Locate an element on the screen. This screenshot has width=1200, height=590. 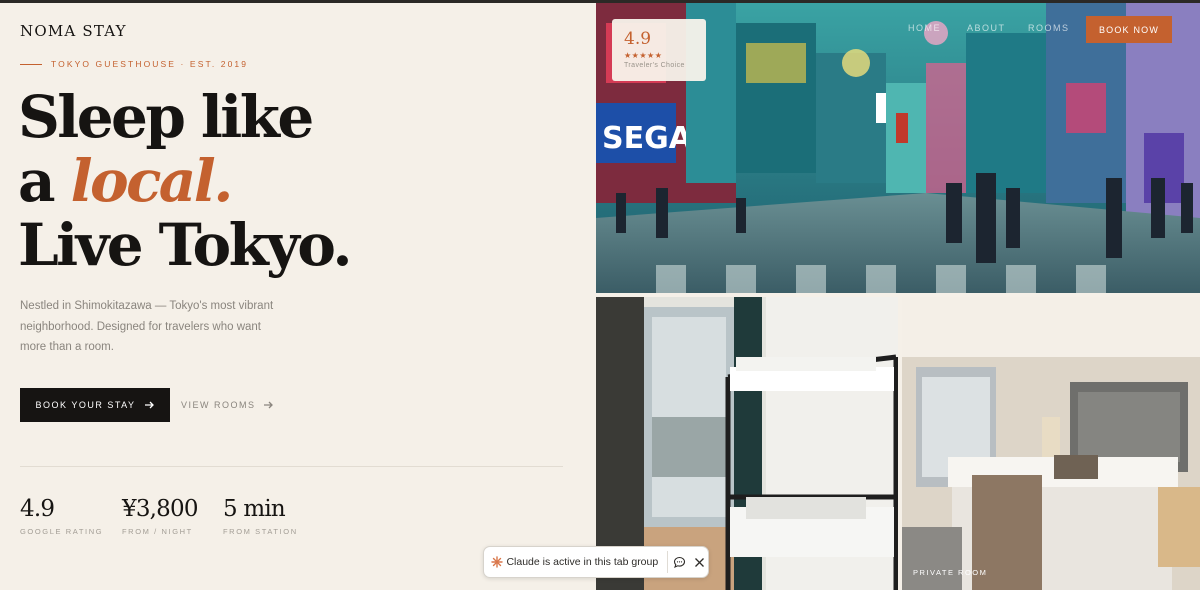
private-room-label: PRIVATE ROOM is located at coordinates (950, 572).